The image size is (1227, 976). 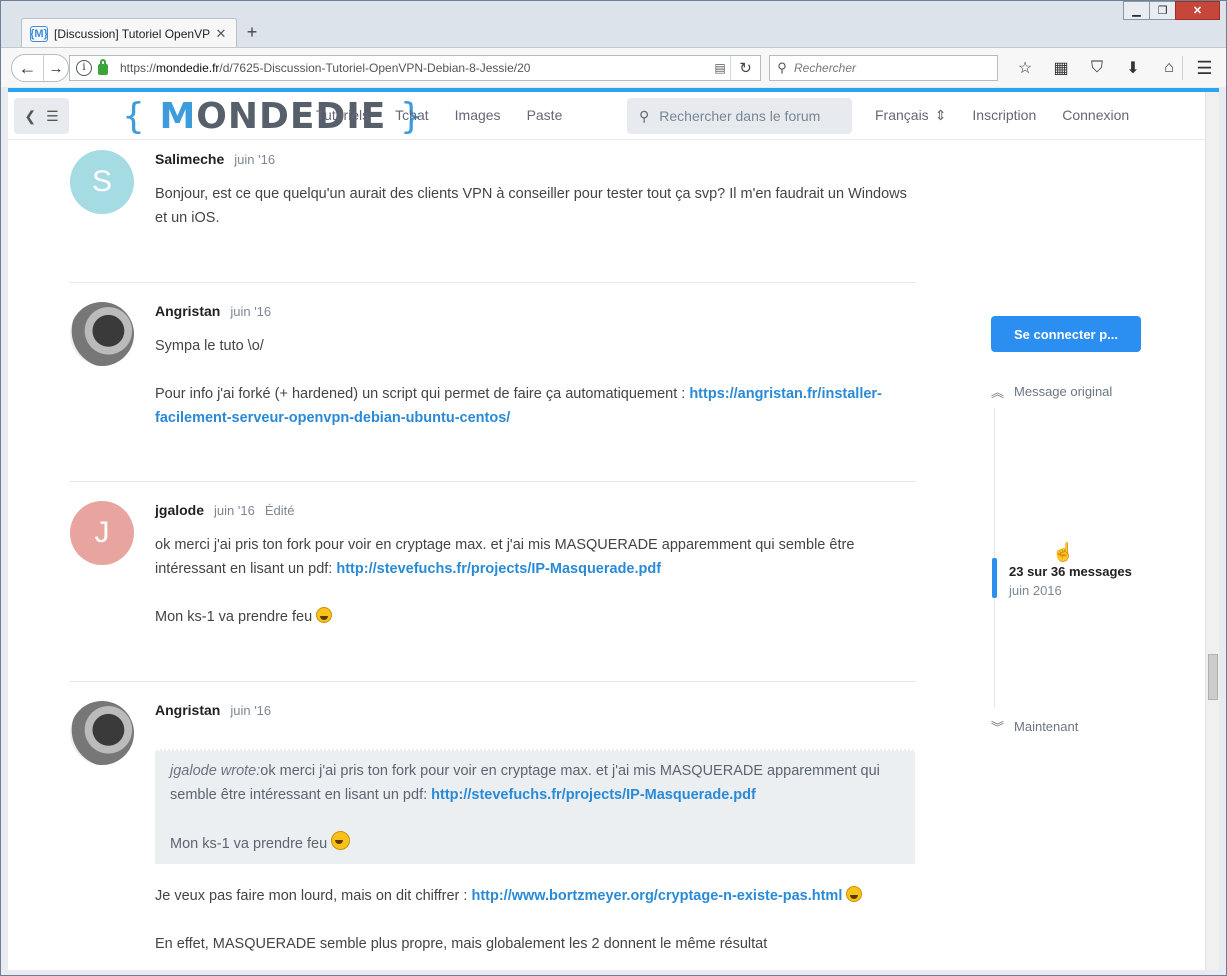 What do you see at coordinates (1025, 68) in the screenshot?
I see `bookmark-star-icon: ☆` at bounding box center [1025, 68].